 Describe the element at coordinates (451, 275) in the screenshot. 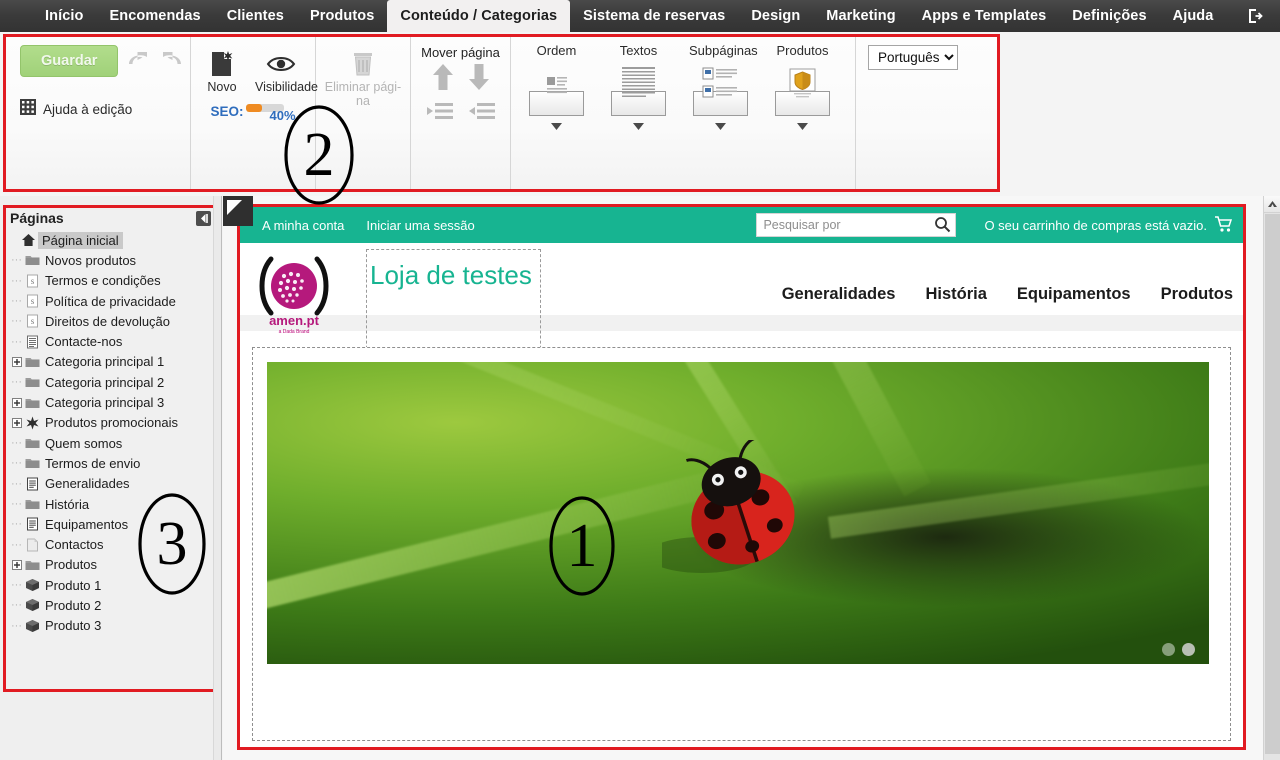

I see `site-title-text: Loja de testes` at that location.